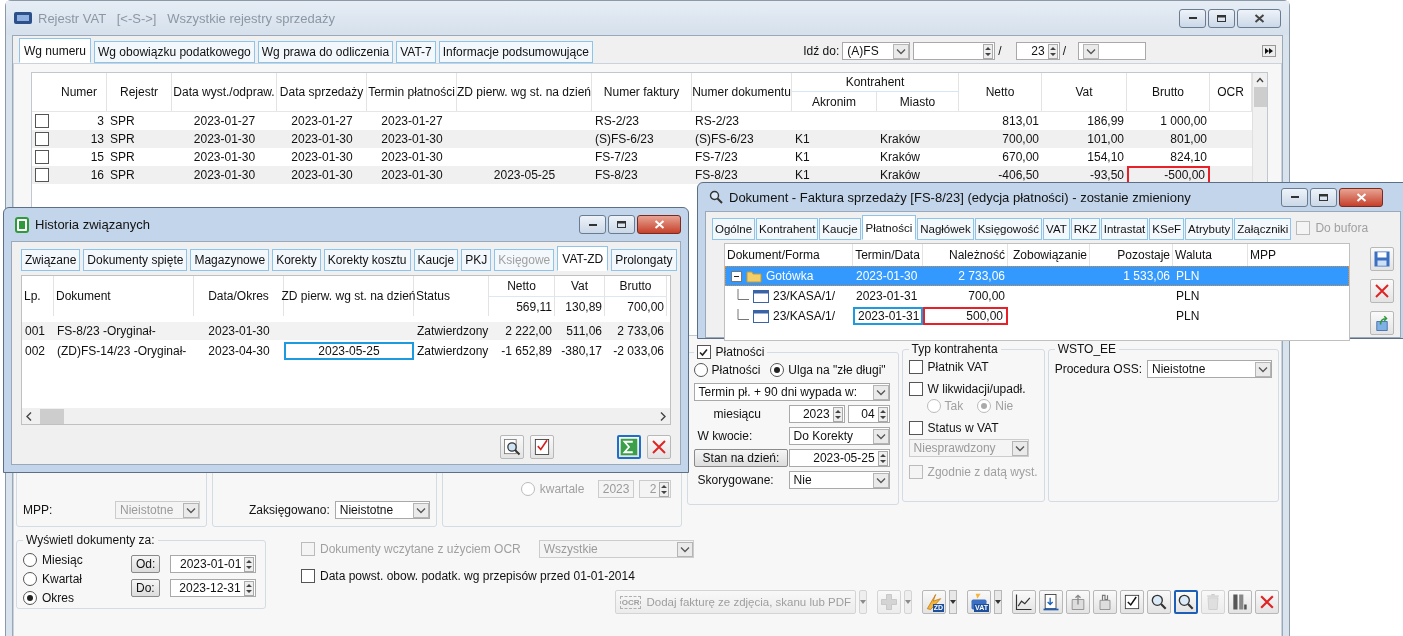 This screenshot has height=636, width=1403. What do you see at coordinates (888, 316) in the screenshot?
I see `table-cell: 2023-01-31` at bounding box center [888, 316].